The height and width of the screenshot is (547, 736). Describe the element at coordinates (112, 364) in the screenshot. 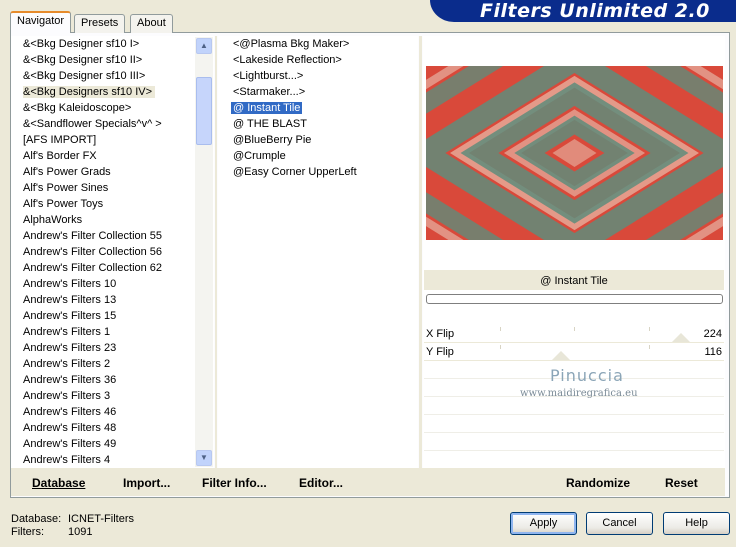

I see `category-item: Andrew's Filters 2` at that location.